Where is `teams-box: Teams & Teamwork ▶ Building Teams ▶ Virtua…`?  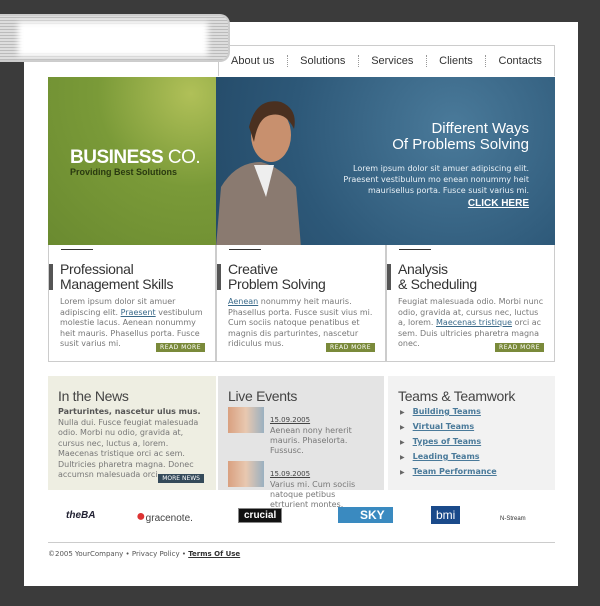
teams-box: Teams & Teamwork ▶ Building Teams ▶ Virtua… is located at coordinates (471, 433).